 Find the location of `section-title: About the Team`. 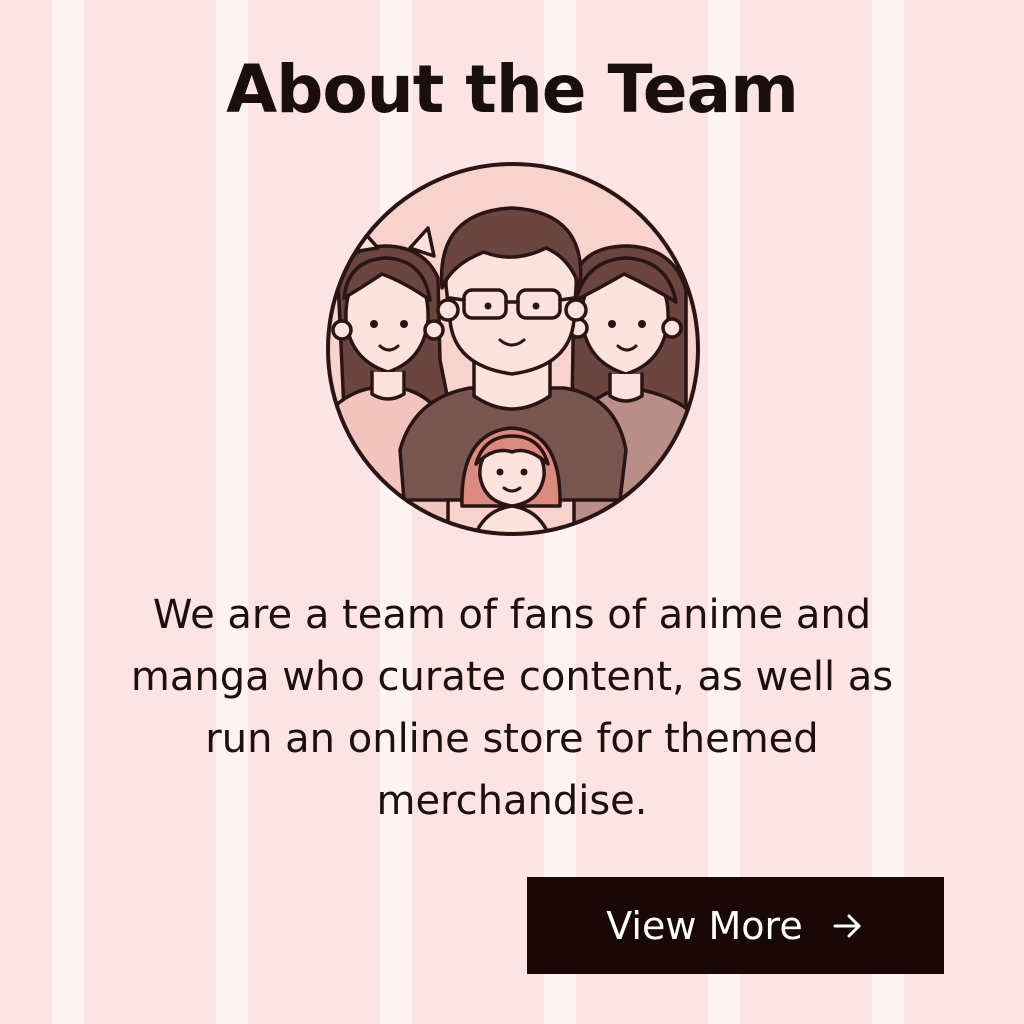

section-title: About the Team is located at coordinates (512, 89).